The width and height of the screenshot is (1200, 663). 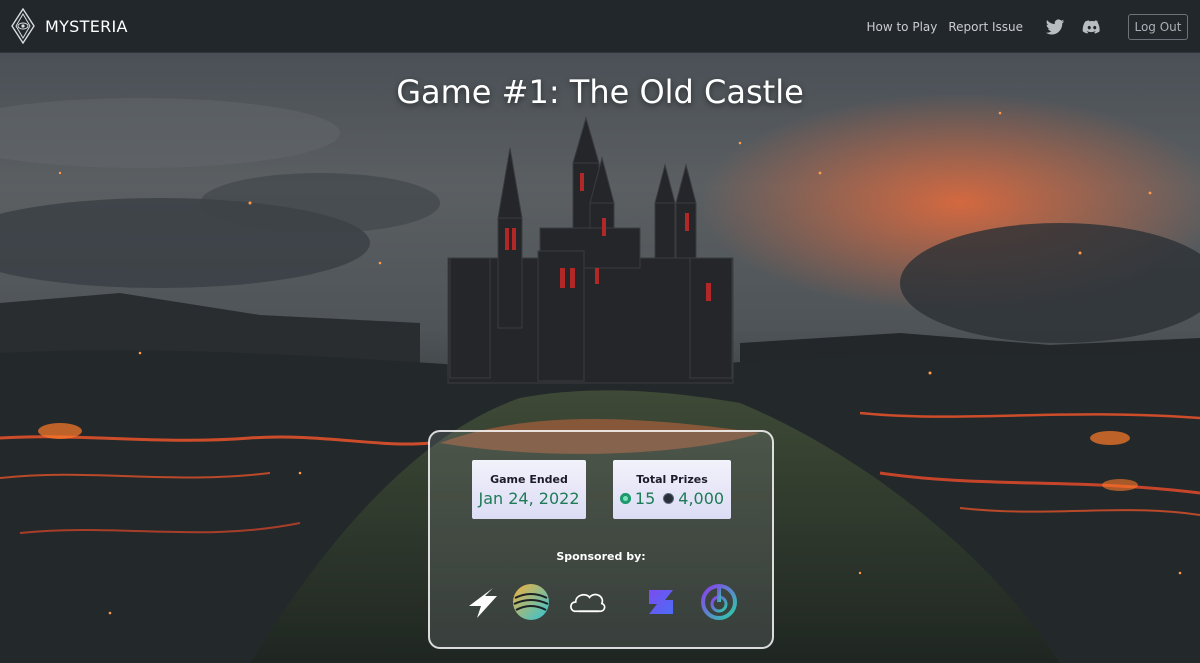 What do you see at coordinates (531, 602) in the screenshot?
I see `sphere-sponsor-icon` at bounding box center [531, 602].